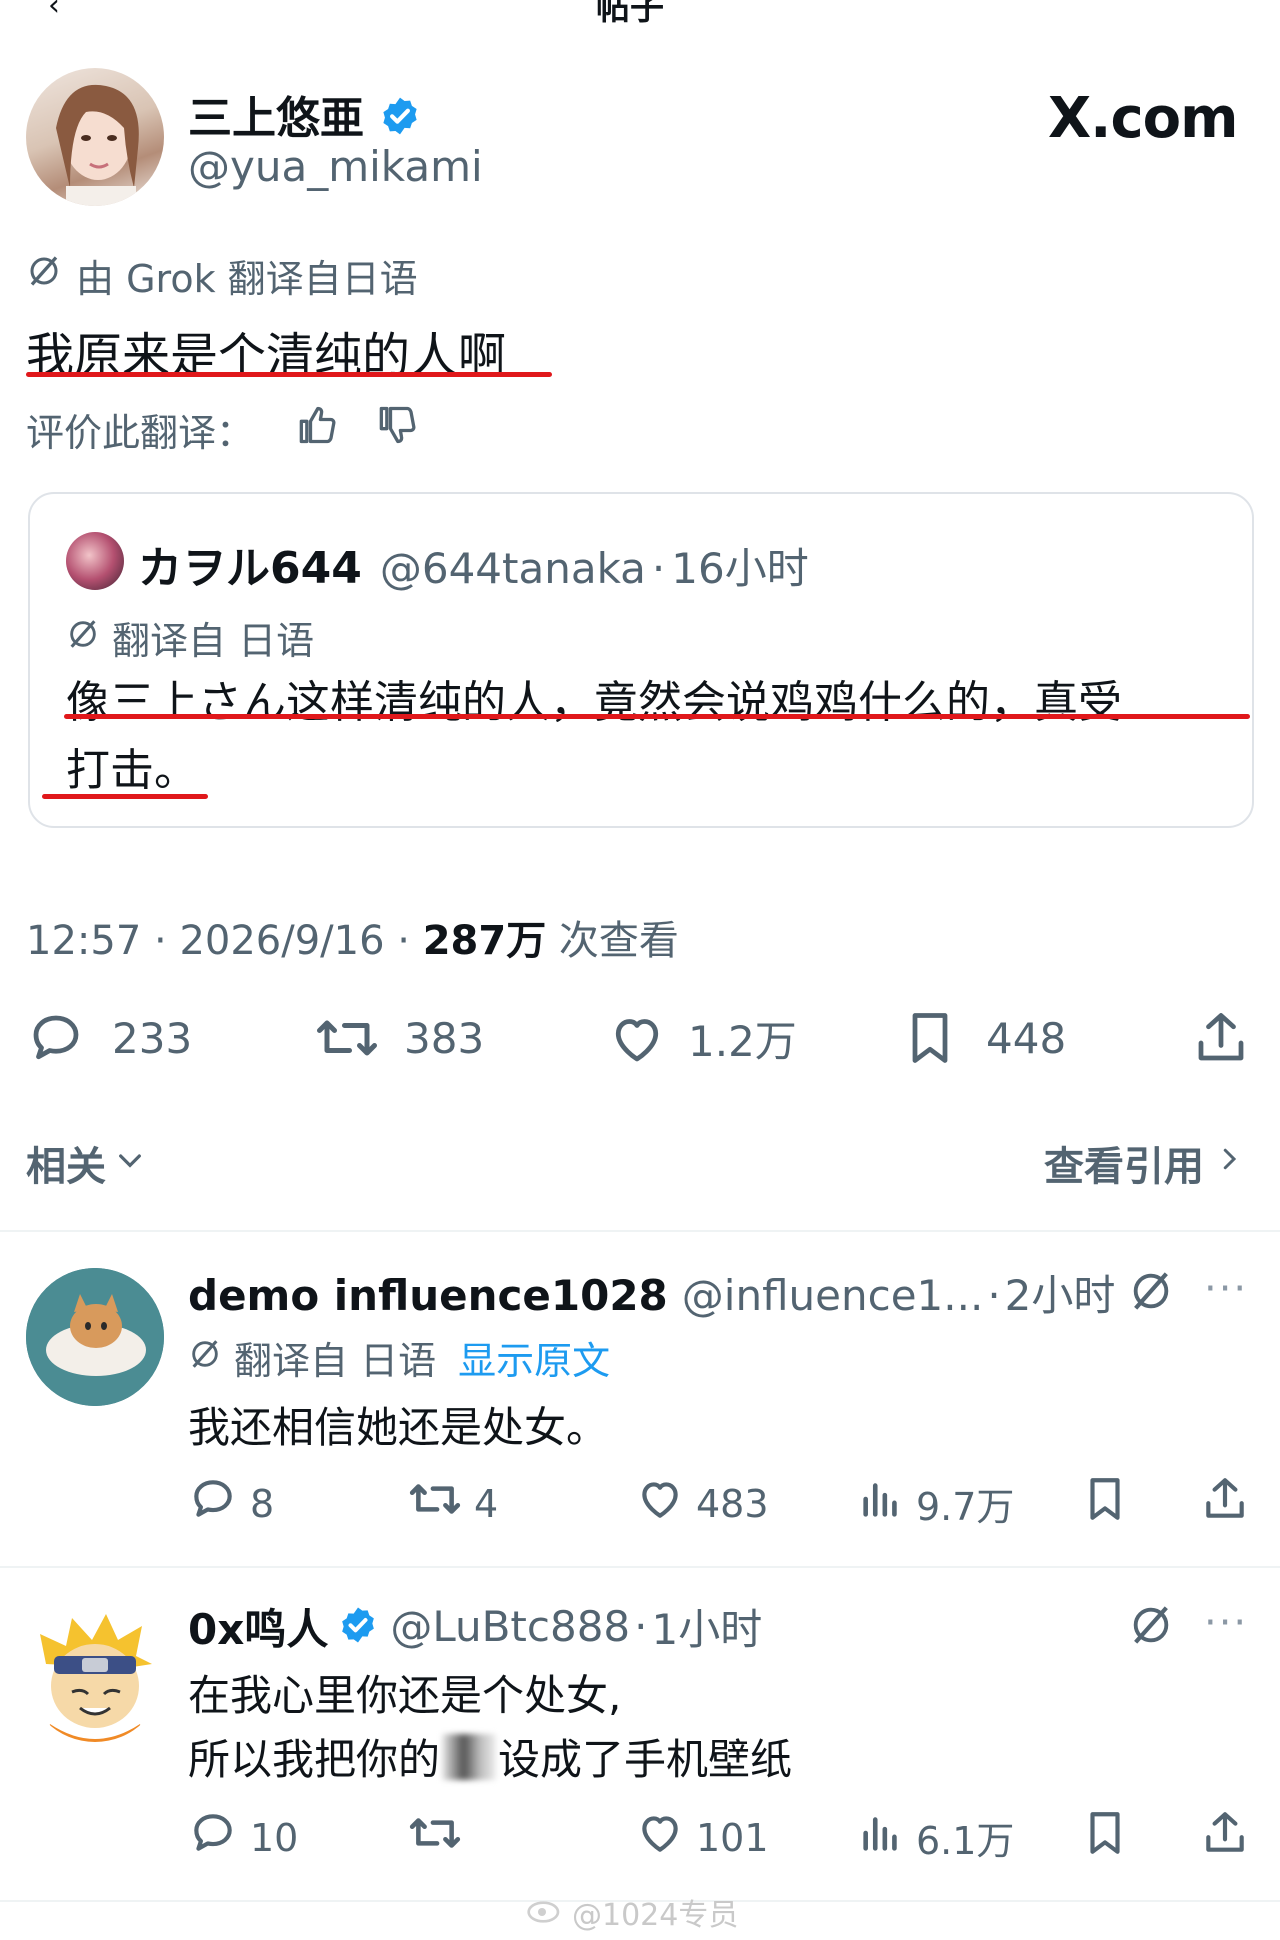 The image size is (1280, 1940). I want to click on like-count: 1.2万, so click(742, 1041).